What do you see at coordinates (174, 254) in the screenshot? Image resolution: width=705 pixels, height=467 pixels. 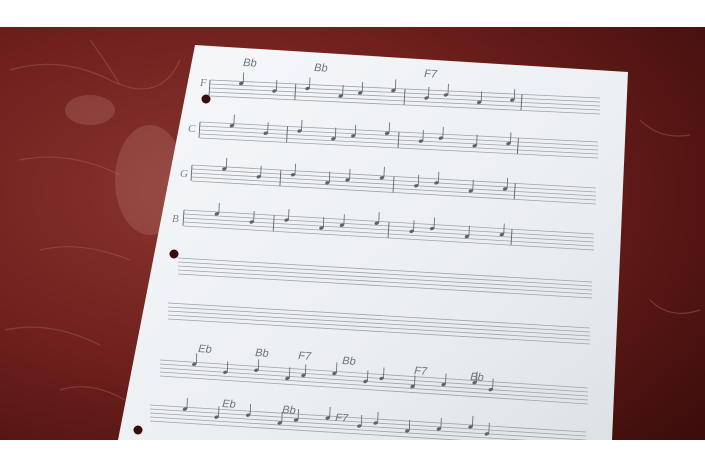 I see `punch-hole-middle` at bounding box center [174, 254].